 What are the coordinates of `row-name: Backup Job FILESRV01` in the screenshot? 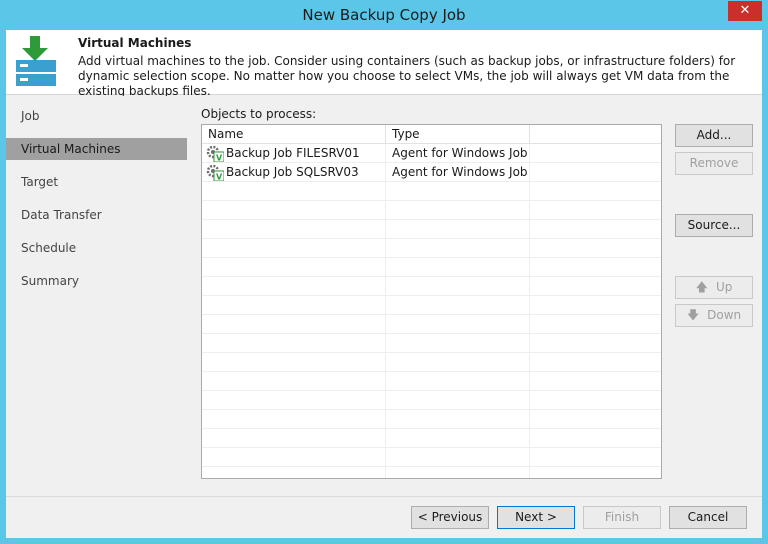 It's located at (293, 153).